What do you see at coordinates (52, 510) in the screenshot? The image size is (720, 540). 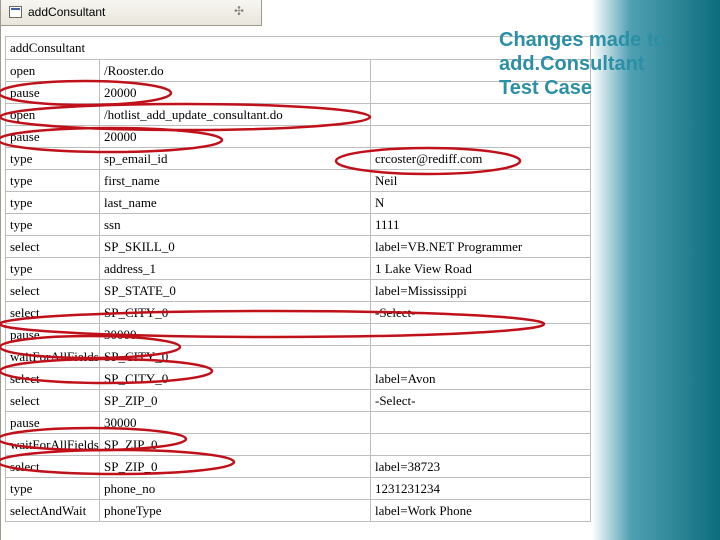 I see `command-cell: selectAndWait` at bounding box center [52, 510].